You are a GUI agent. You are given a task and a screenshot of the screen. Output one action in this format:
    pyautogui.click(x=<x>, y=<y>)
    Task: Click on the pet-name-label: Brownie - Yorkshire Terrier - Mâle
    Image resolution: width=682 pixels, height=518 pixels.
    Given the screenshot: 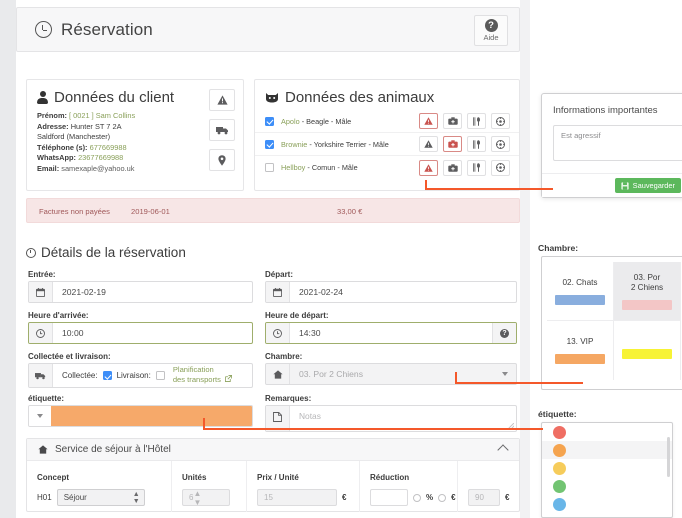 What is the action you would take?
    pyautogui.click(x=335, y=144)
    